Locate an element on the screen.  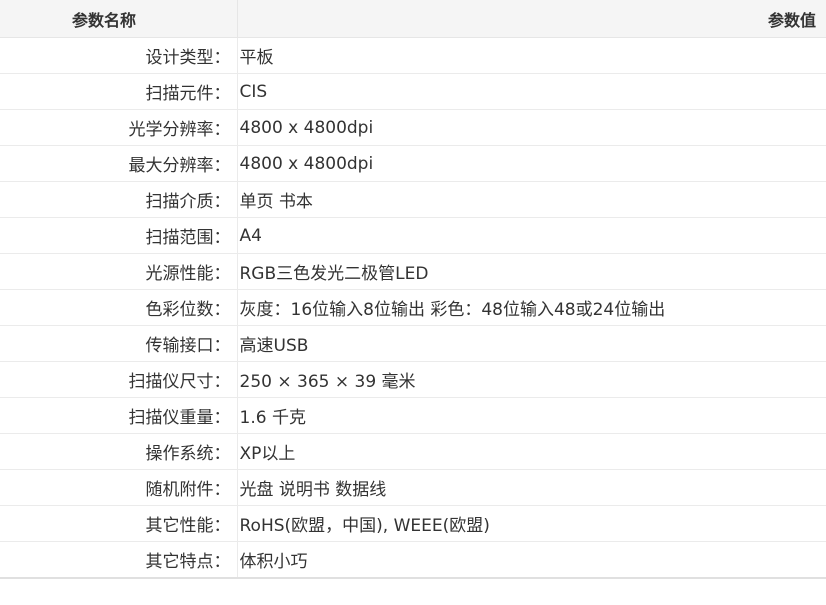
header-param-value: 参数值 is located at coordinates (531, 19).